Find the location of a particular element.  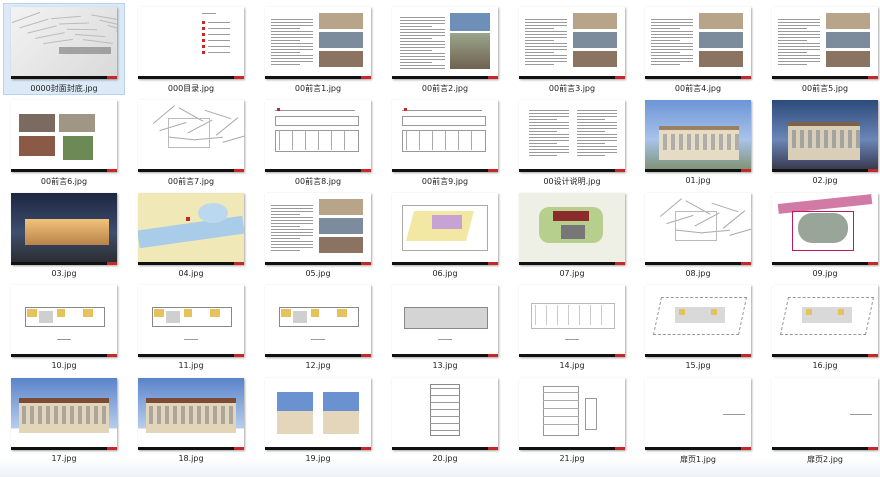

file-thumbnail: 扉页2.jpg is located at coordinates (822, 420).